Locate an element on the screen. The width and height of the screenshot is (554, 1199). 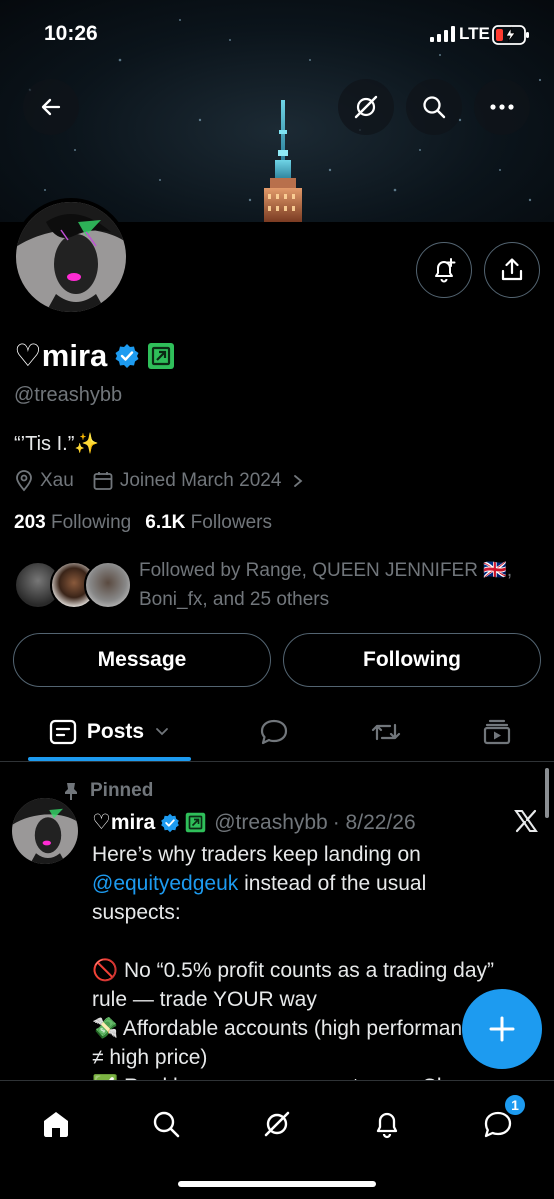
calendar-icon is located at coordinates (103, 481).